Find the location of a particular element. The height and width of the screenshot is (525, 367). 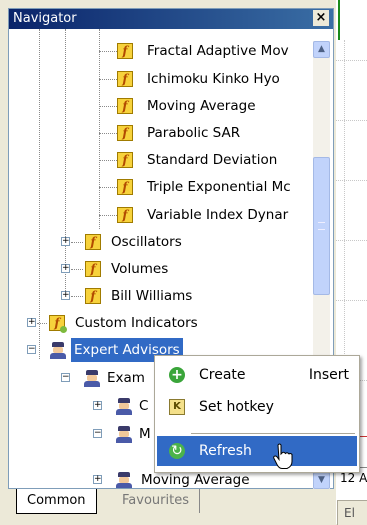

tree-item-indicator: f Triple Exponential Mc is located at coordinates (159, 187).